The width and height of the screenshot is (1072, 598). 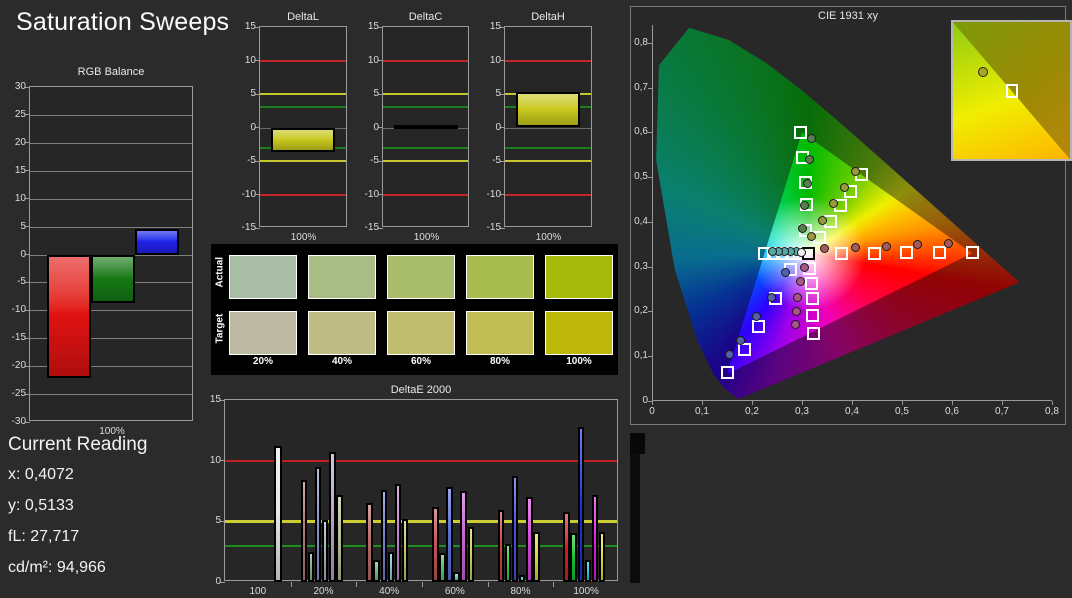 What do you see at coordinates (303, 94) in the screenshot?
I see `limit-line-+5` at bounding box center [303, 94].